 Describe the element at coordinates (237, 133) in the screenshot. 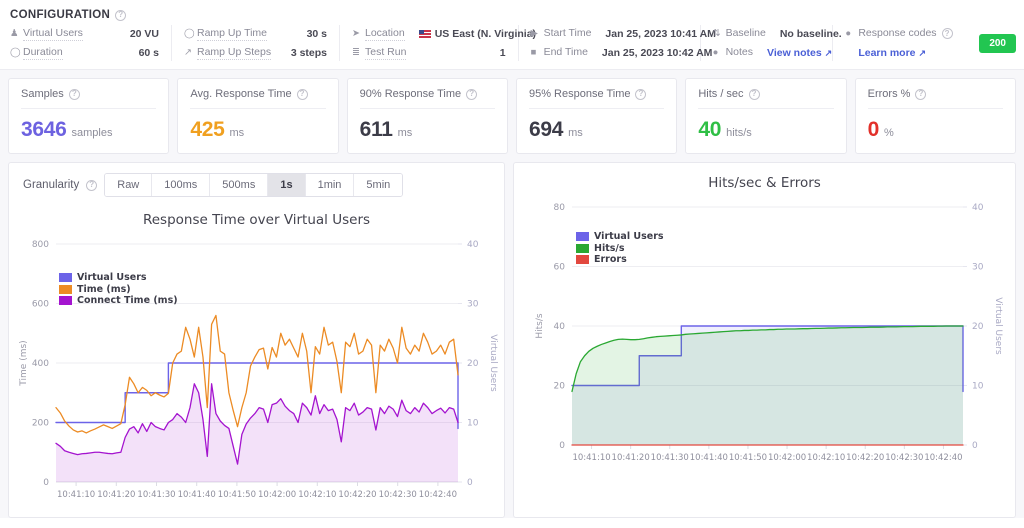

I see `metric-unit: ms` at that location.